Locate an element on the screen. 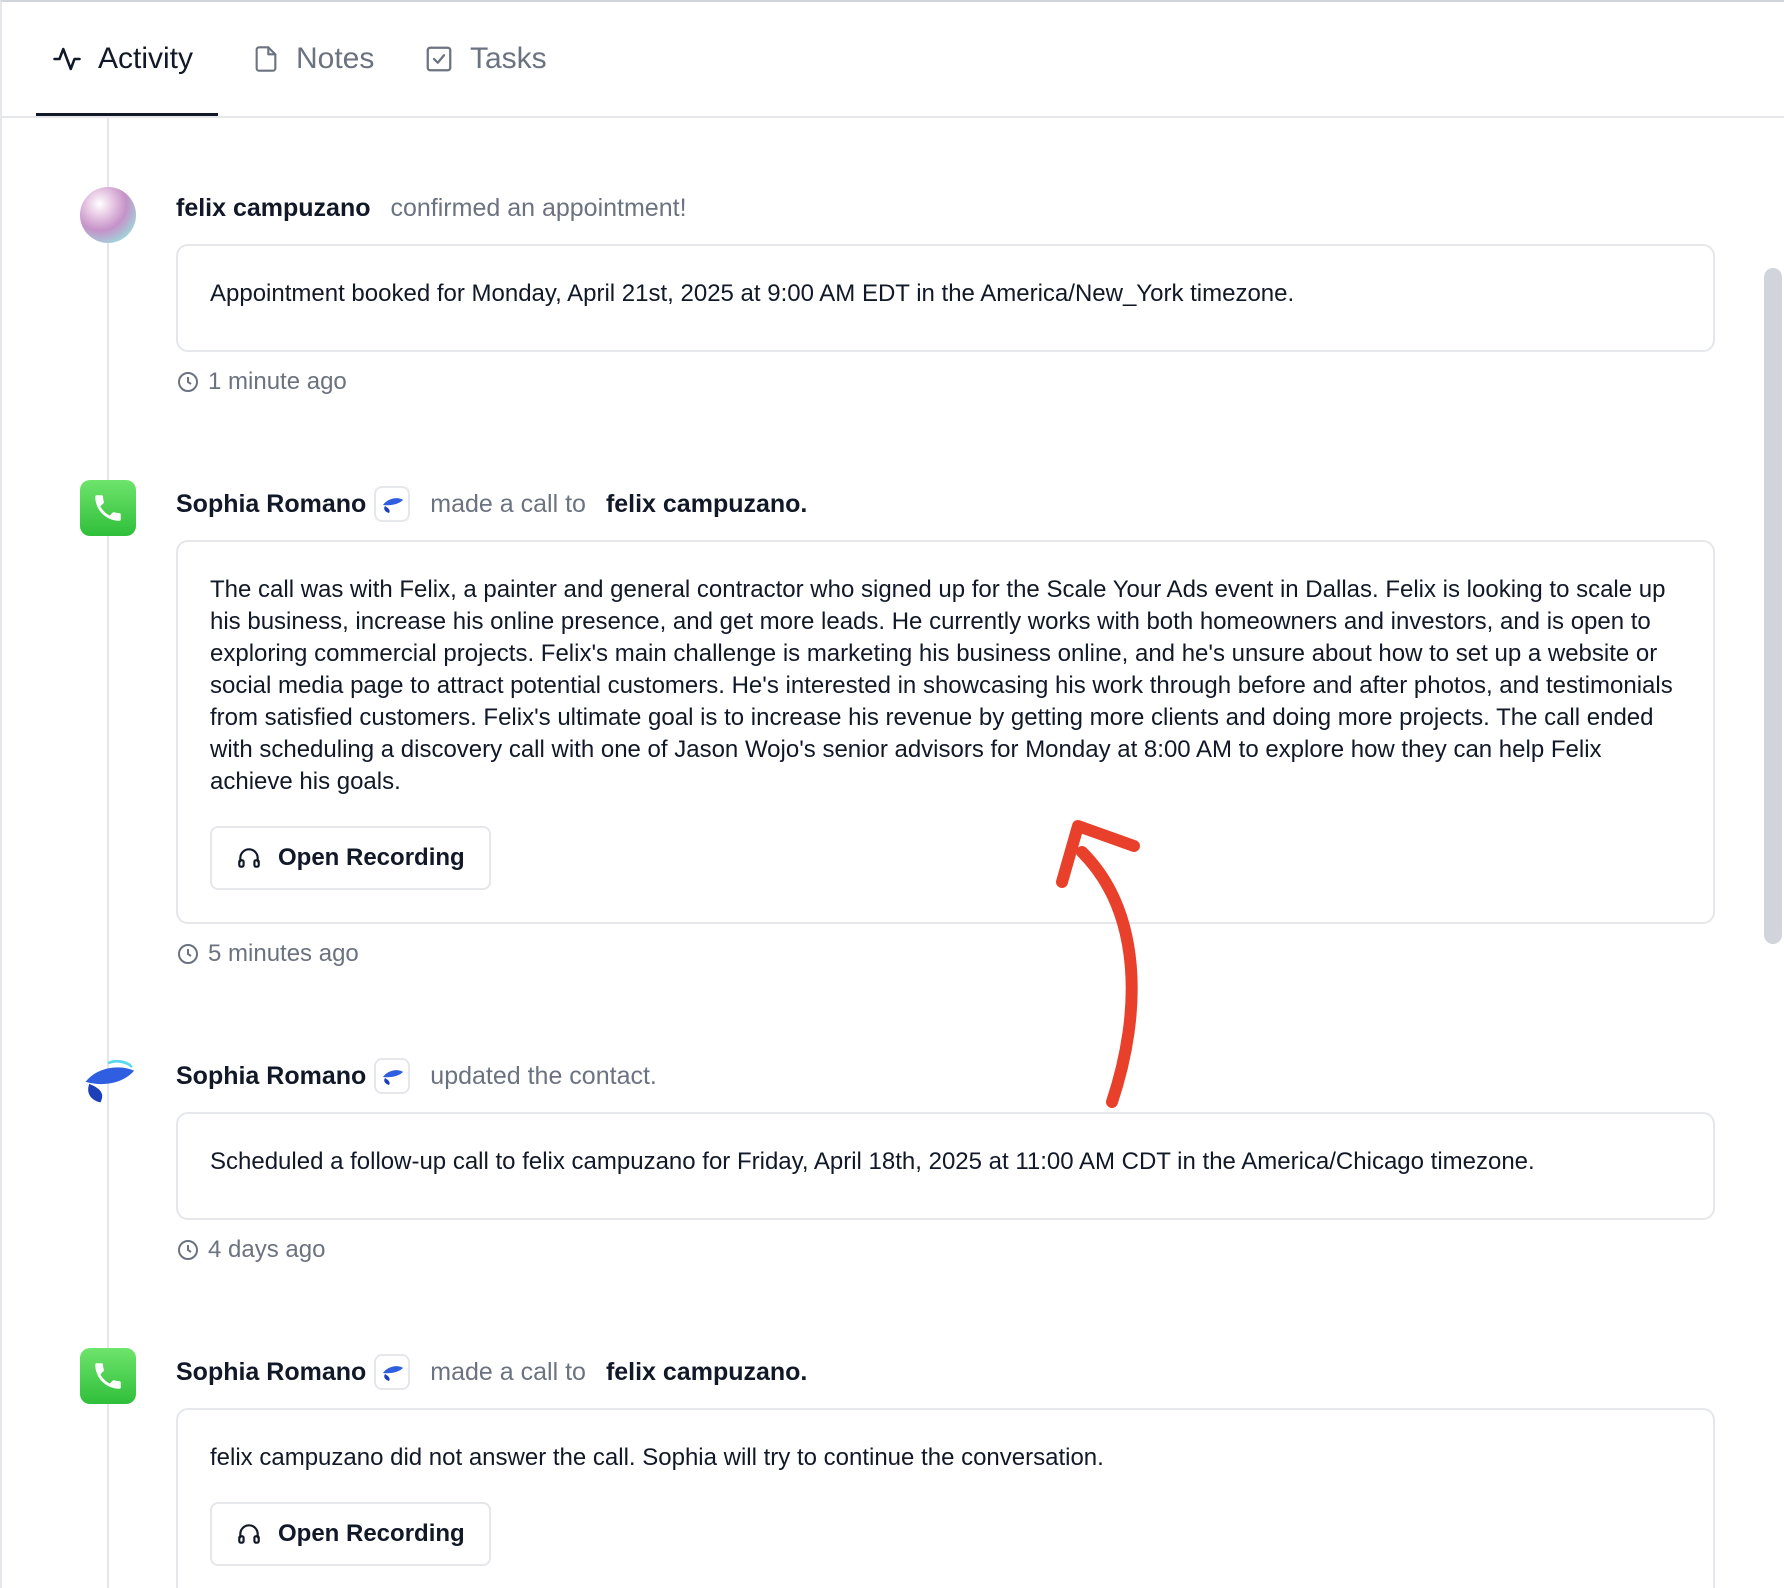 The width and height of the screenshot is (1784, 1588). action-text: updated the contact. is located at coordinates (543, 1075).